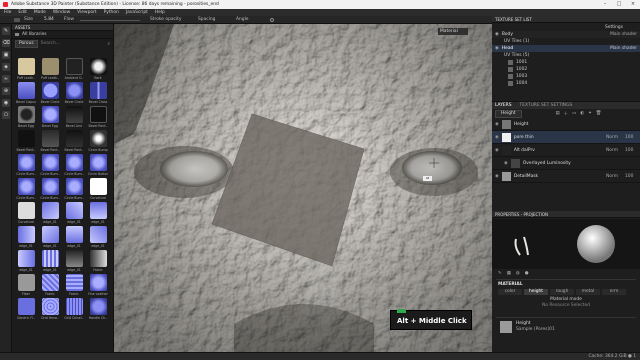  I want to click on channel-select: Height, so click(508, 113).